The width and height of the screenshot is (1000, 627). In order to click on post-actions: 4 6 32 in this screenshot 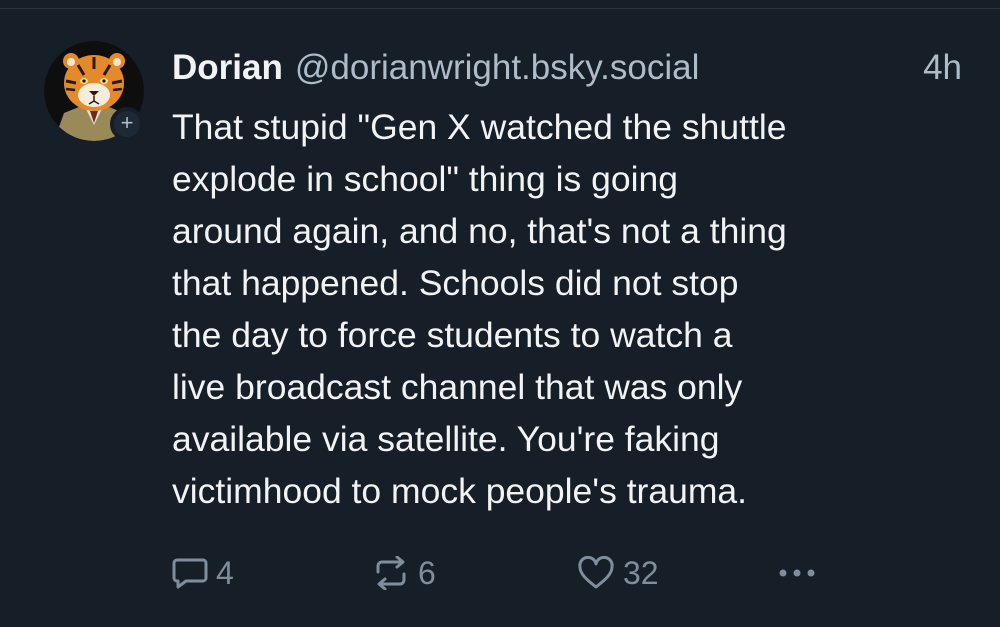, I will do `click(572, 573)`.